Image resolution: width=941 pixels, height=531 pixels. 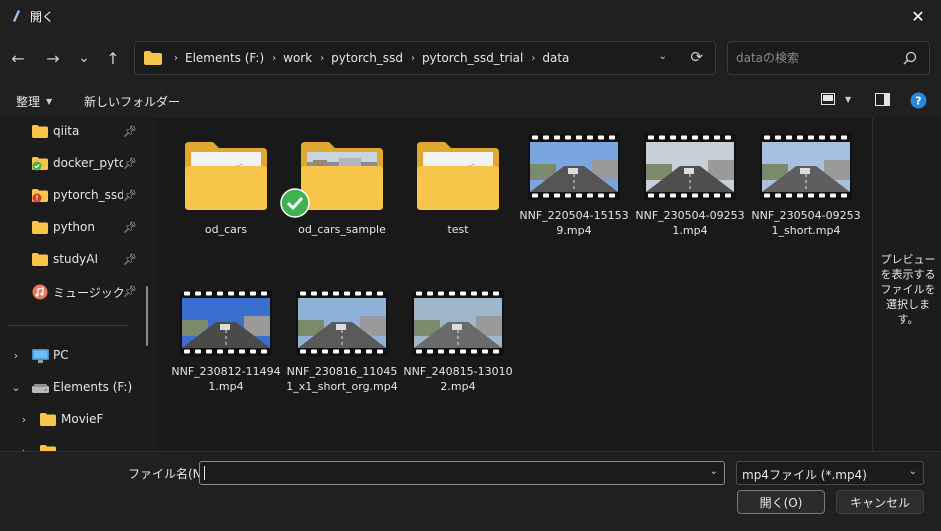 I want to click on up-button: ↑, so click(x=113, y=58).